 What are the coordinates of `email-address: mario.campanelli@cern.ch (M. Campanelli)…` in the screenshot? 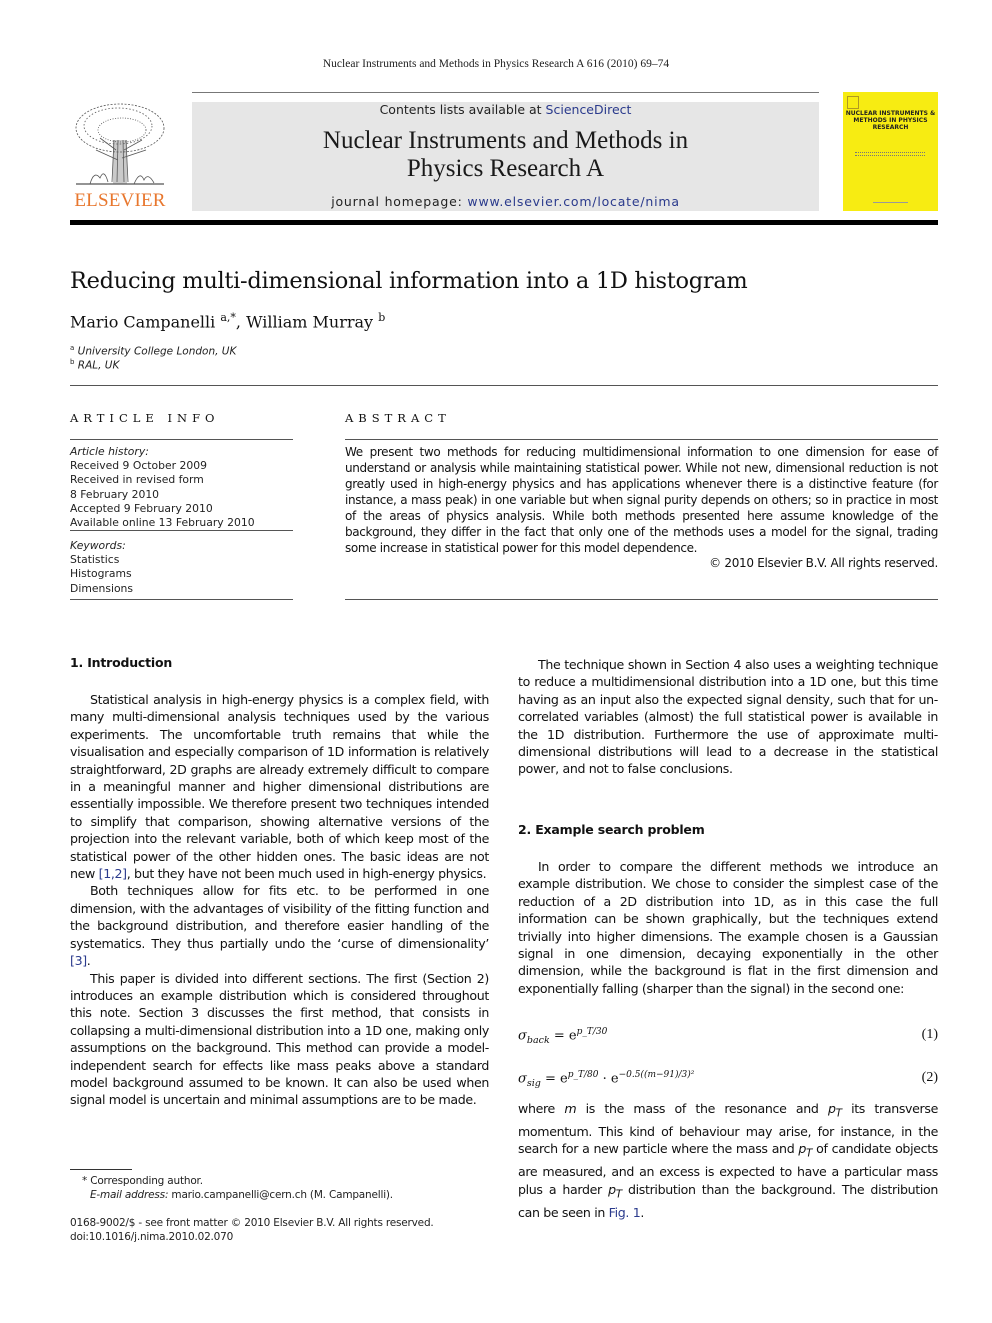 It's located at (280, 1195).